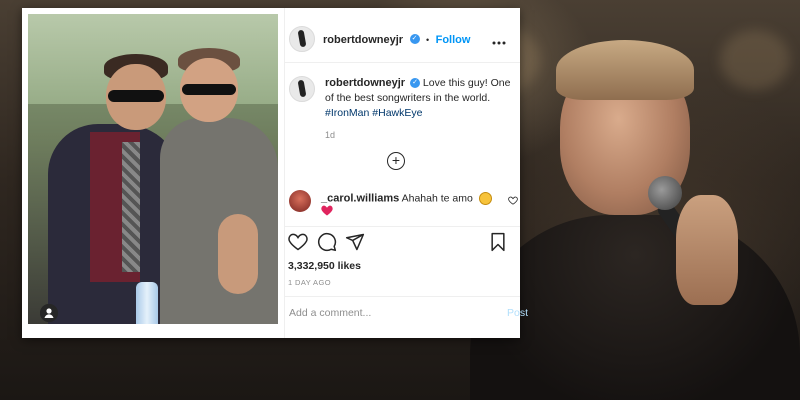 The width and height of the screenshot is (800, 400). Describe the element at coordinates (517, 313) in the screenshot. I see `post-comment-button: Post` at that location.